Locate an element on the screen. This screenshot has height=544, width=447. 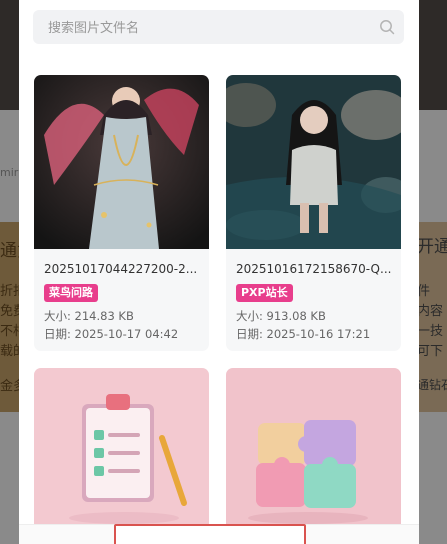
image-date: 日期: 2025-10-17 04:42 is located at coordinates (111, 334).